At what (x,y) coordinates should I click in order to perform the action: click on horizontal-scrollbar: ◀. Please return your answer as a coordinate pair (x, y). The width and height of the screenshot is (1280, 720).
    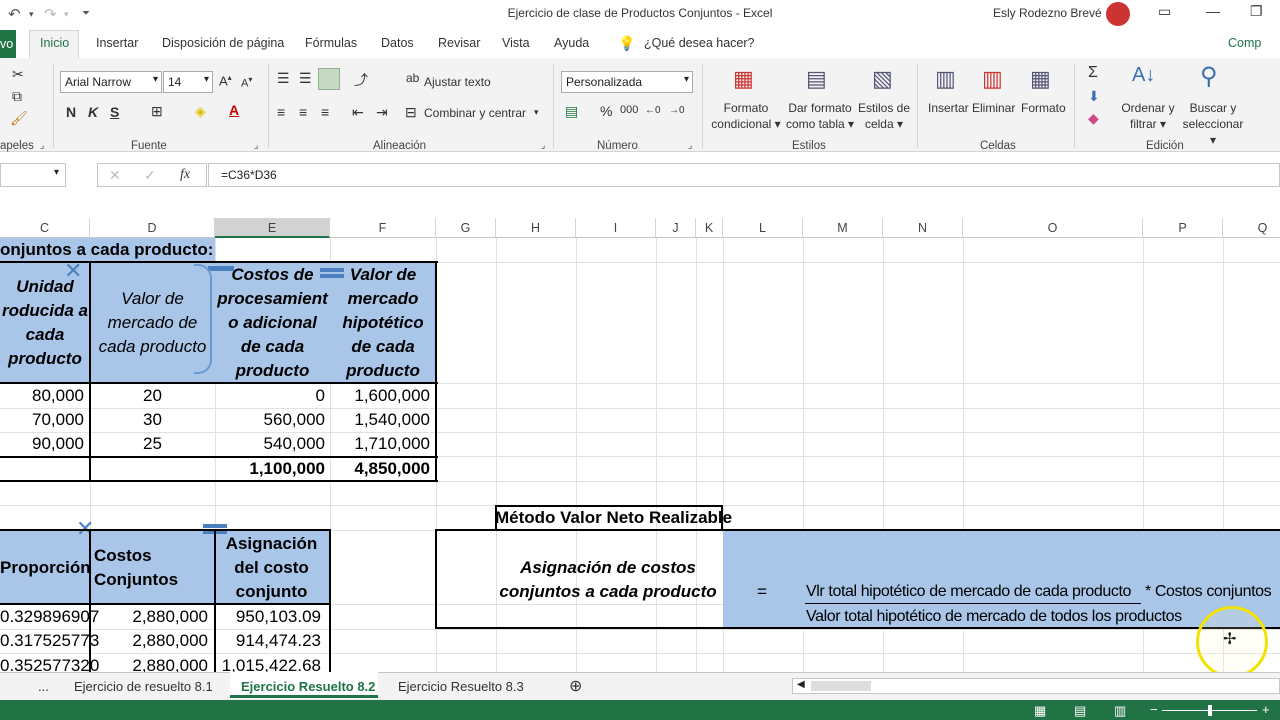
    Looking at the image, I should click on (1036, 686).